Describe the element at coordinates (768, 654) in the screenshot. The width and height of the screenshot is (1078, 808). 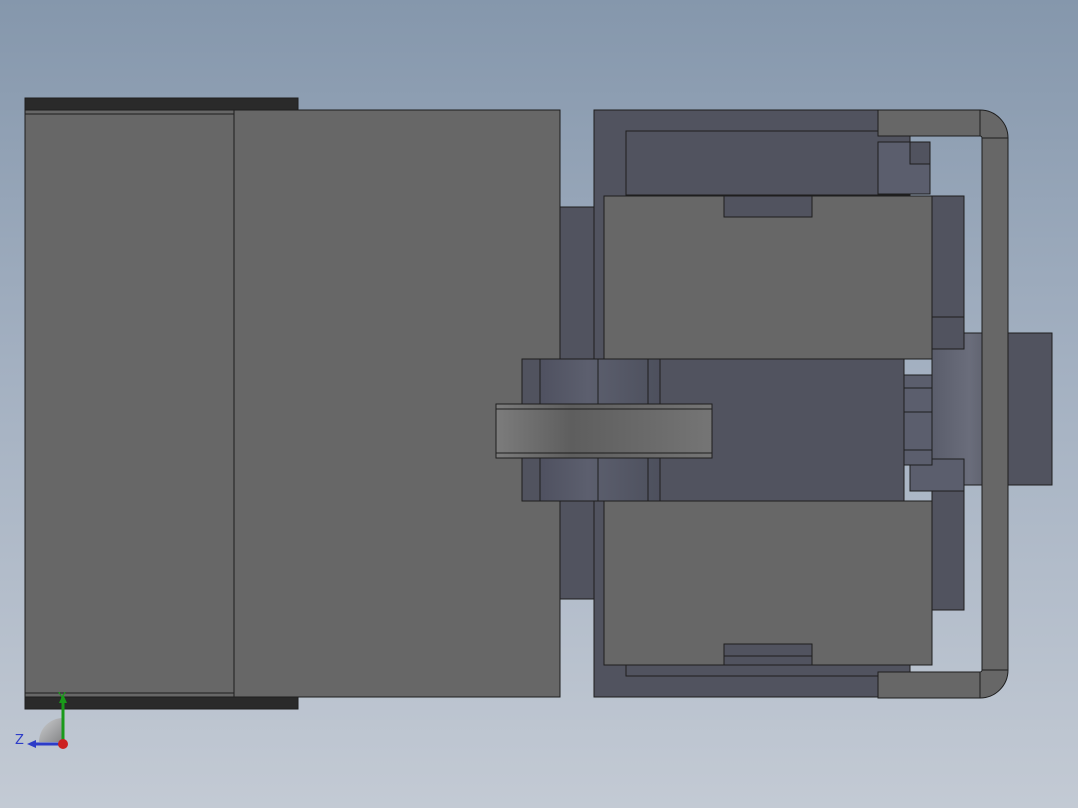
I see `gear-block-lower-notch` at that location.